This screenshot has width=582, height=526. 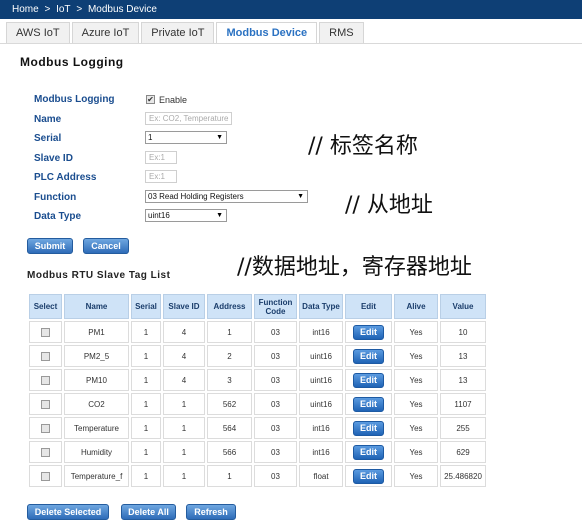 What do you see at coordinates (463, 428) in the screenshot?
I see `value-cell: 255` at bounding box center [463, 428].